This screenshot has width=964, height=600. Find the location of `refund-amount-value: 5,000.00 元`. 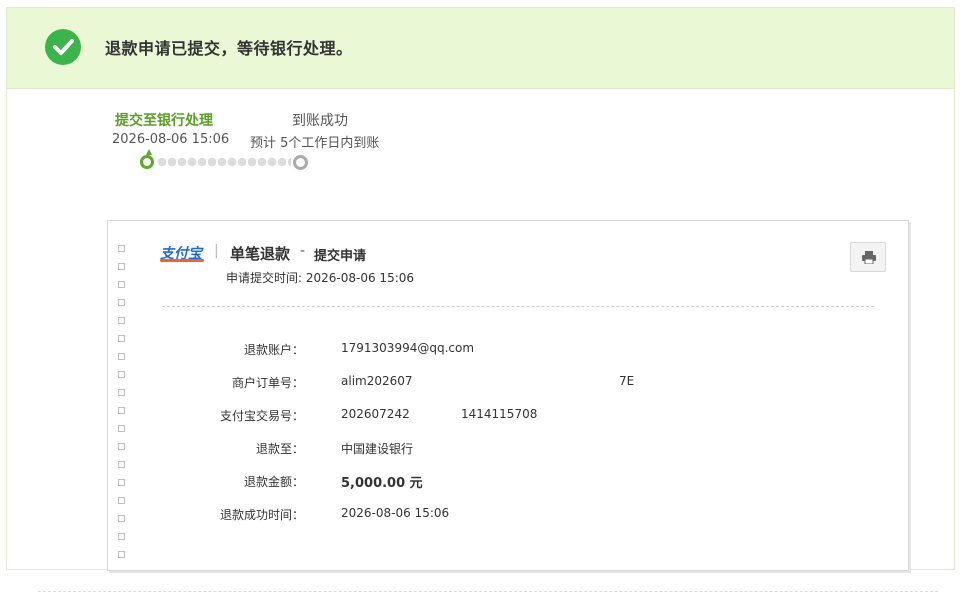

refund-amount-value: 5,000.00 元 is located at coordinates (382, 483).